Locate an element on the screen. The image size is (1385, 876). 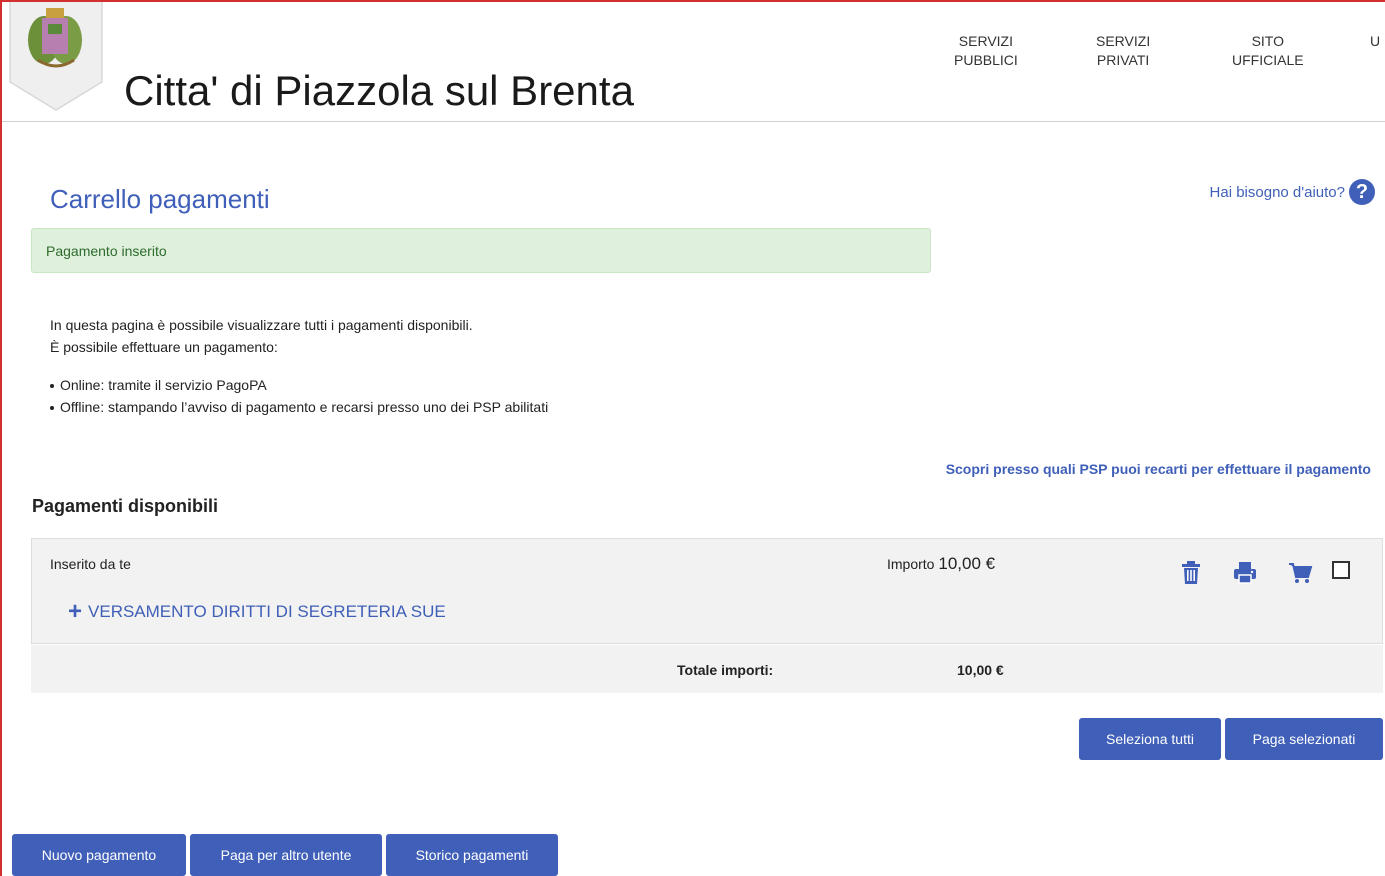
payment-select-checkbox is located at coordinates (1341, 570).